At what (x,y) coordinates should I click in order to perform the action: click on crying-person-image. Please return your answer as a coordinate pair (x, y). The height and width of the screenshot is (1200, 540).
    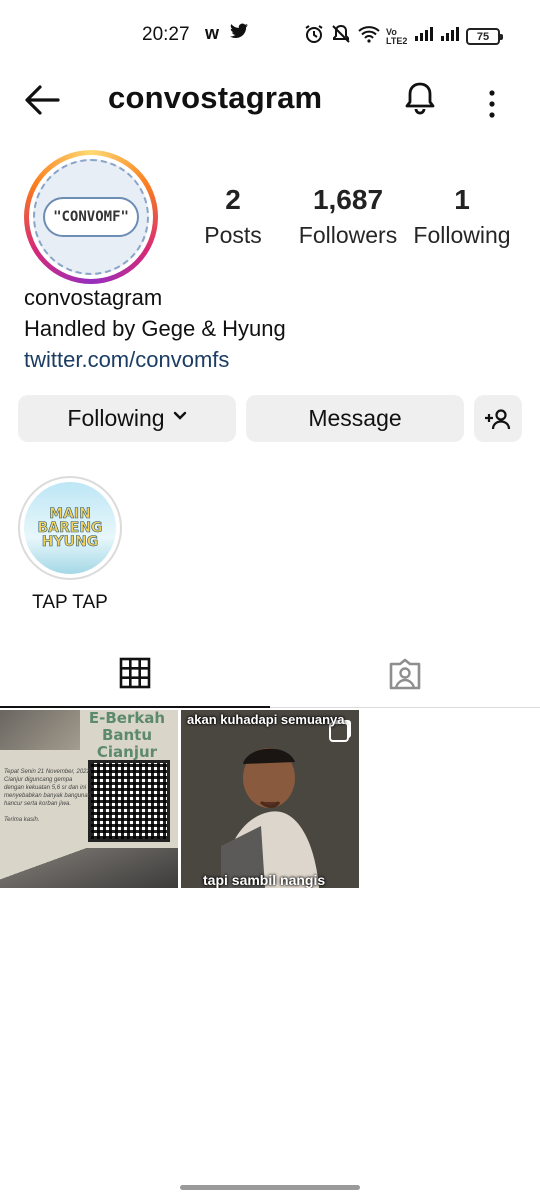
    Looking at the image, I should click on (271, 812).